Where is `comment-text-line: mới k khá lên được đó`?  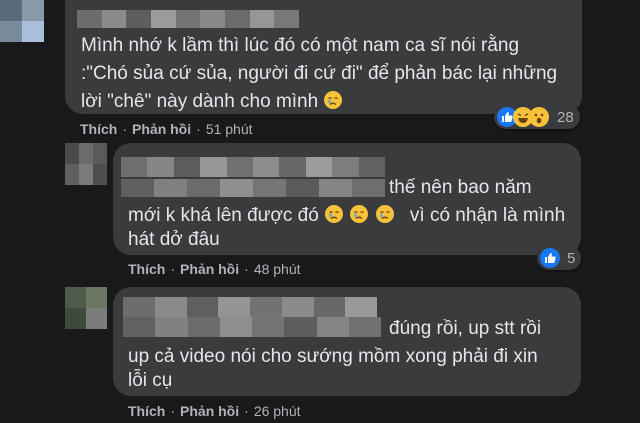 comment-text-line: mới k khá lên được đó is located at coordinates (223, 215).